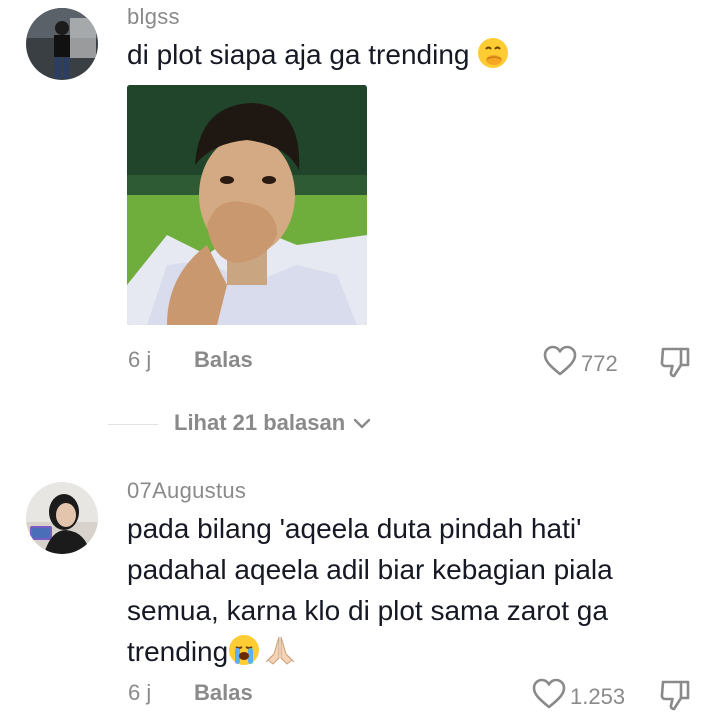 Image resolution: width=720 pixels, height=720 pixels. I want to click on comment-text: di plot siapa aja ga trending, so click(318, 57).